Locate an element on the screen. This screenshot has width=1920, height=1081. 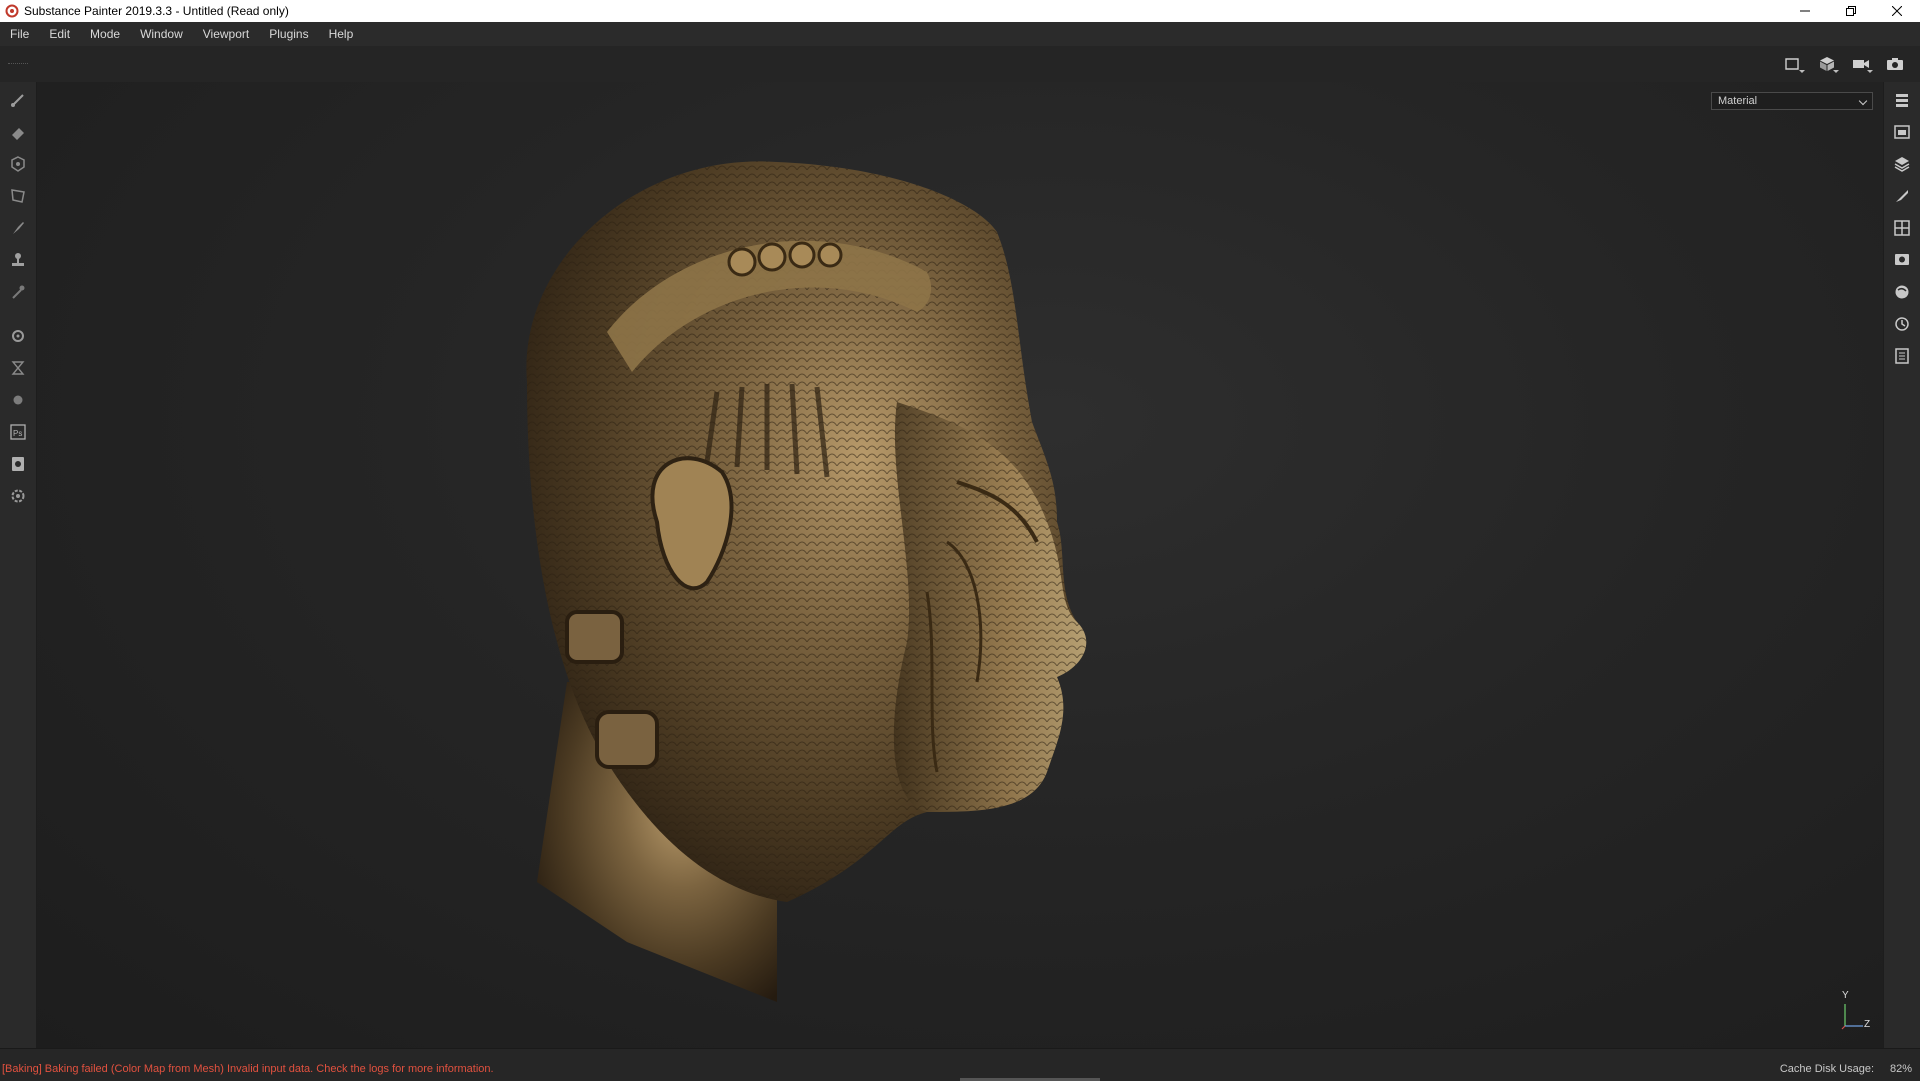
texture-set-icon is located at coordinates (1902, 132).